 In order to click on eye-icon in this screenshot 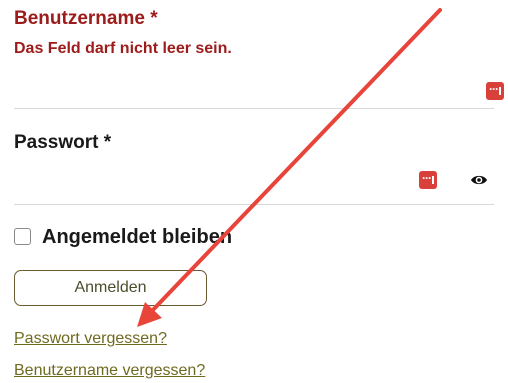, I will do `click(479, 180)`.